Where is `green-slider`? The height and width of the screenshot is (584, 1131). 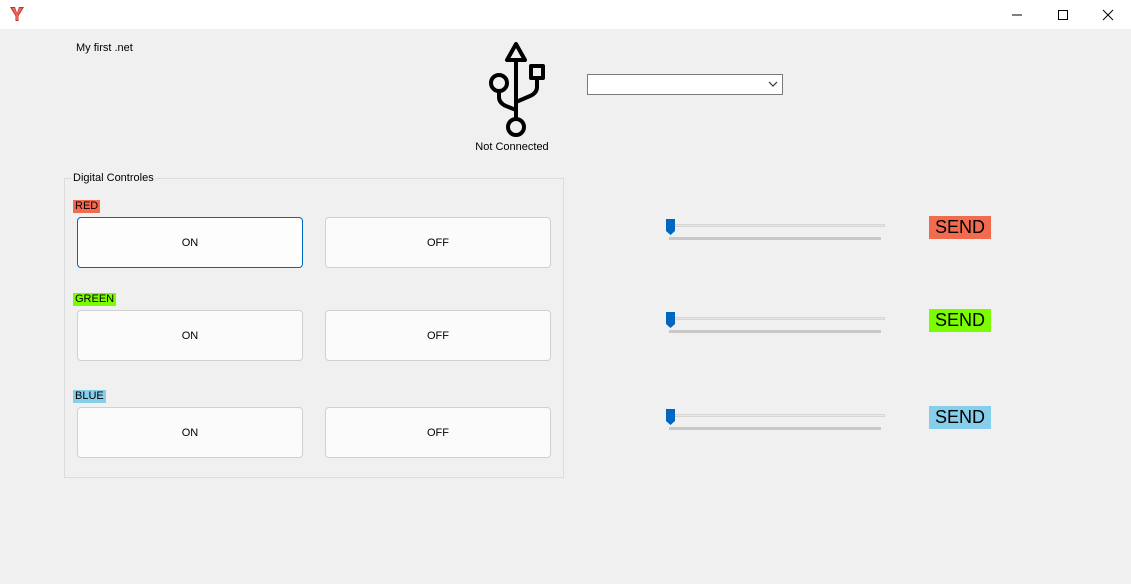 green-slider is located at coordinates (775, 326).